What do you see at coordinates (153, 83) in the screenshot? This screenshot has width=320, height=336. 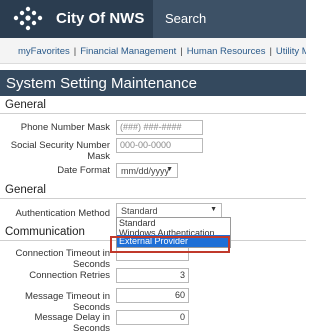 I see `page-title: System Setting Maintenance` at bounding box center [153, 83].